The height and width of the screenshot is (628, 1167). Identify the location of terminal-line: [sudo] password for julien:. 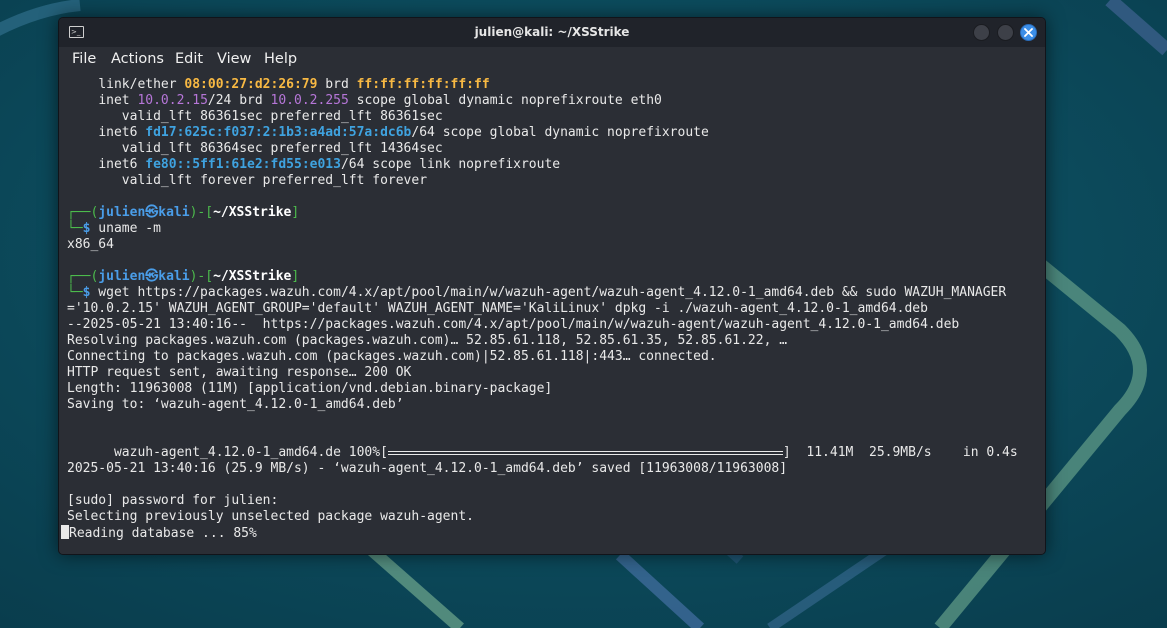
(173, 500).